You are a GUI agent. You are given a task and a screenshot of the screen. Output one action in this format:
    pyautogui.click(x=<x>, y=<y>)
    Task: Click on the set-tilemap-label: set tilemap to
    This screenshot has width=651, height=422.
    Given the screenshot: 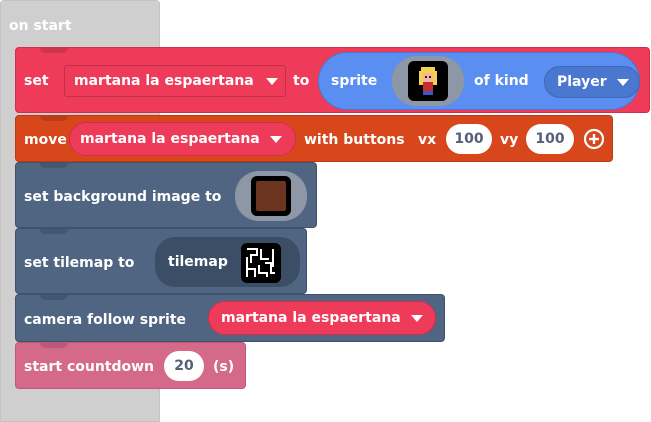 What is the action you would take?
    pyautogui.click(x=79, y=263)
    